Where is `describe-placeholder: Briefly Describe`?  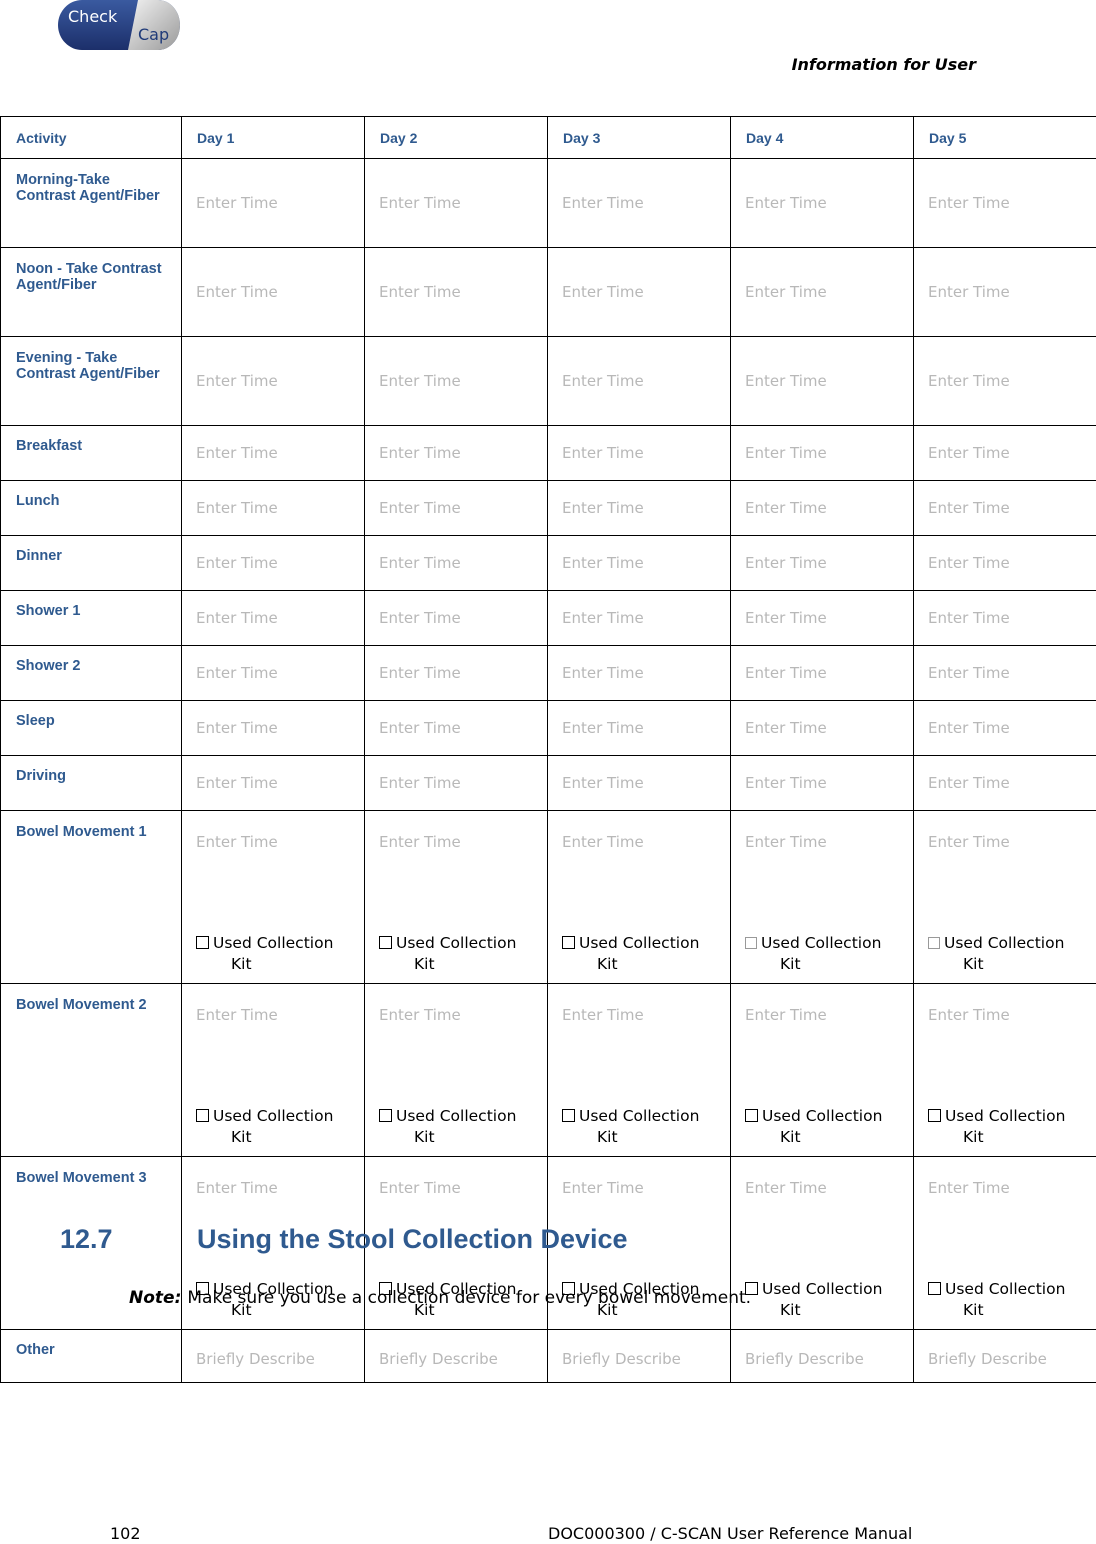 describe-placeholder: Briefly Describe is located at coordinates (621, 1359).